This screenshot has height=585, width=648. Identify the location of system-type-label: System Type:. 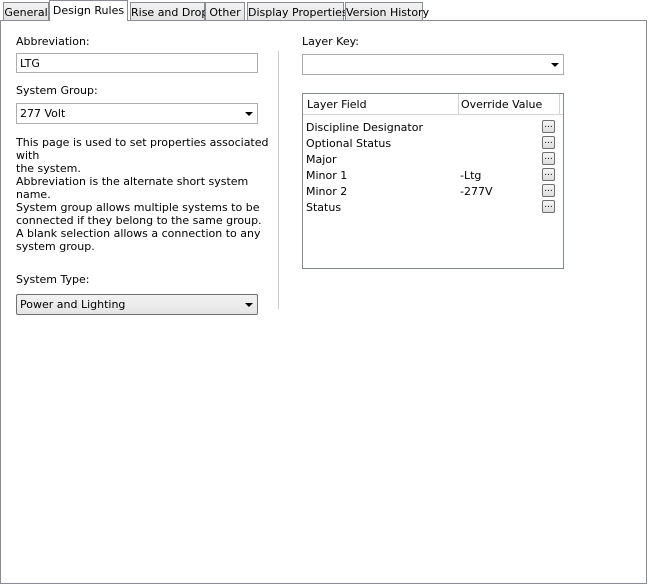
(53, 279).